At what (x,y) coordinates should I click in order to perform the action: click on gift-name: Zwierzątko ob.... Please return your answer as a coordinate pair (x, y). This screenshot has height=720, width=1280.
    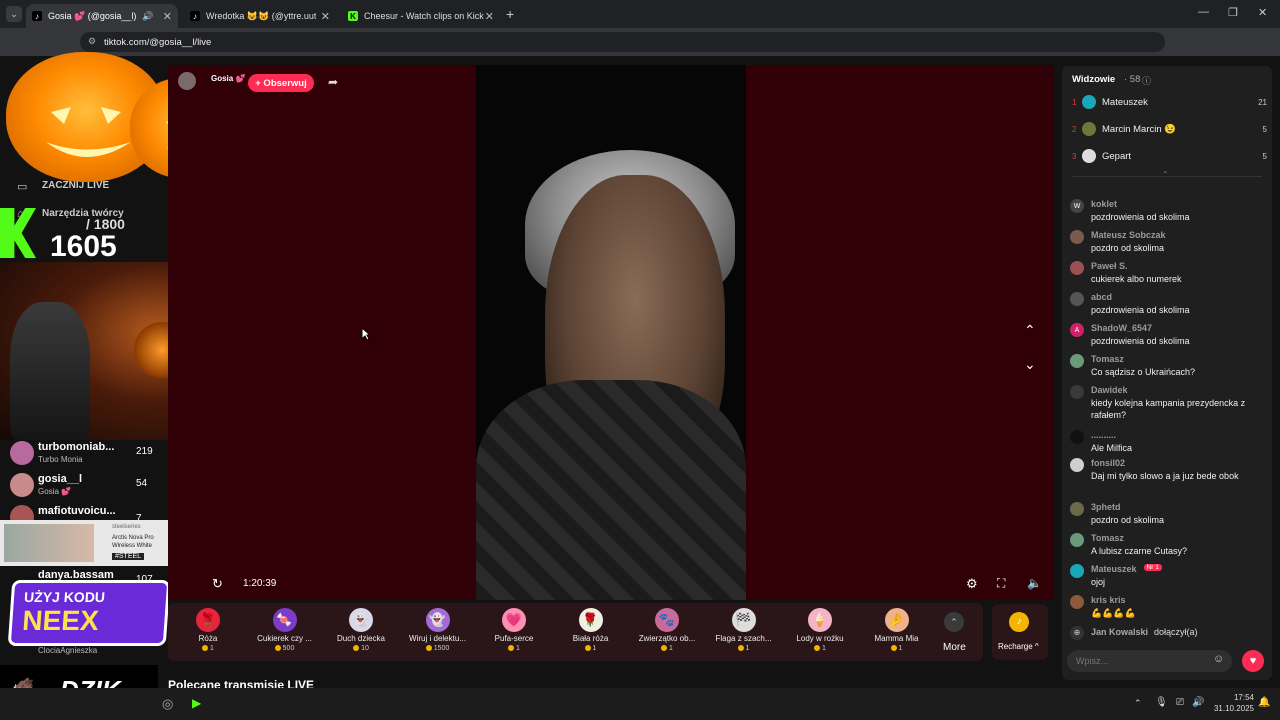
    Looking at the image, I should click on (667, 638).